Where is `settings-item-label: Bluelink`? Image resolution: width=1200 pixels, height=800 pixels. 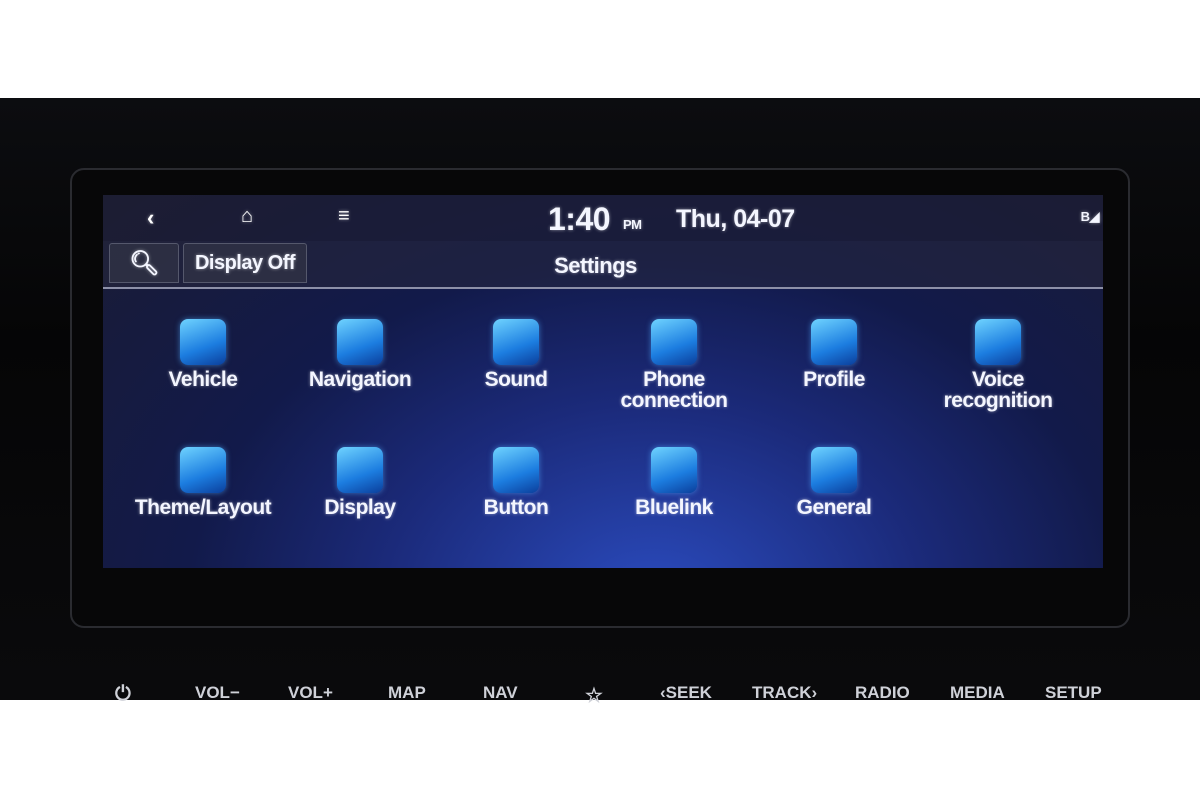 settings-item-label: Bluelink is located at coordinates (674, 507).